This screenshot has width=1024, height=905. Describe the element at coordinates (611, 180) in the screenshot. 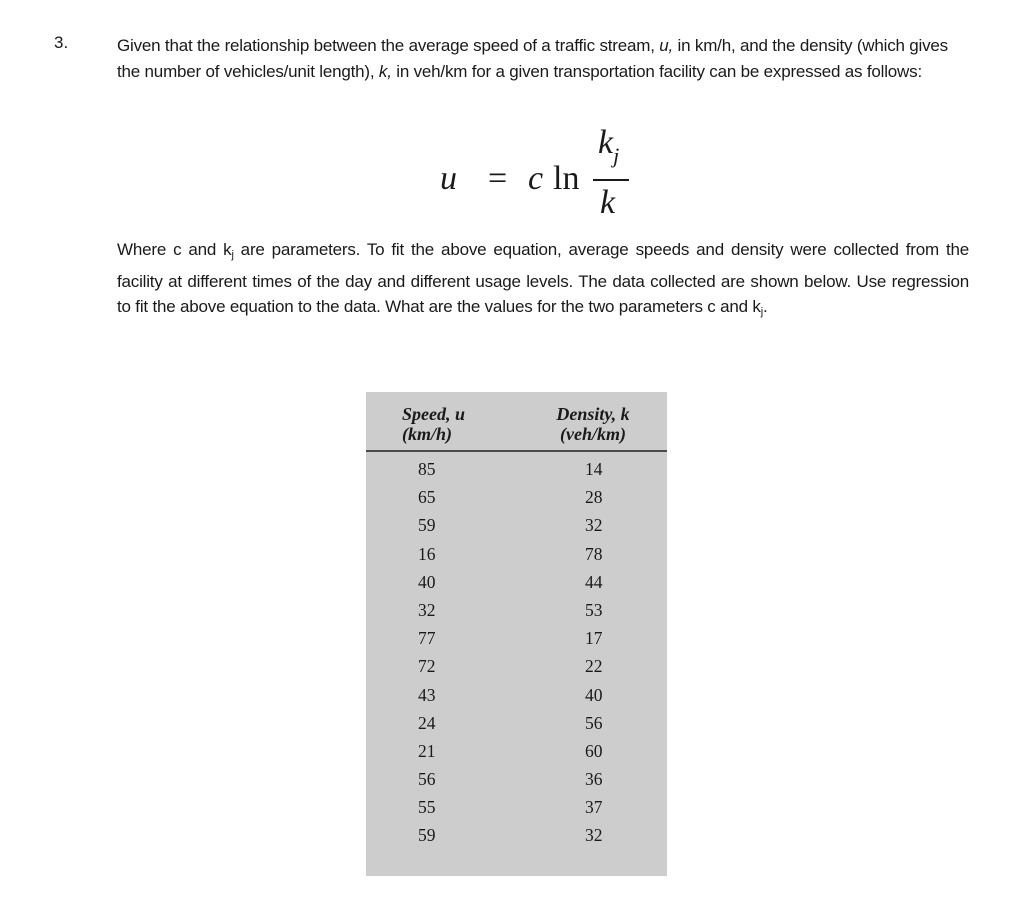

I see `fraction-bar` at that location.